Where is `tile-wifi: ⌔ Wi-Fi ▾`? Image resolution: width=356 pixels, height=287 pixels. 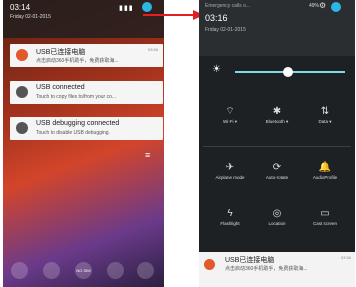 tile-wifi: ⌔ Wi-Fi ▾ is located at coordinates (230, 121).